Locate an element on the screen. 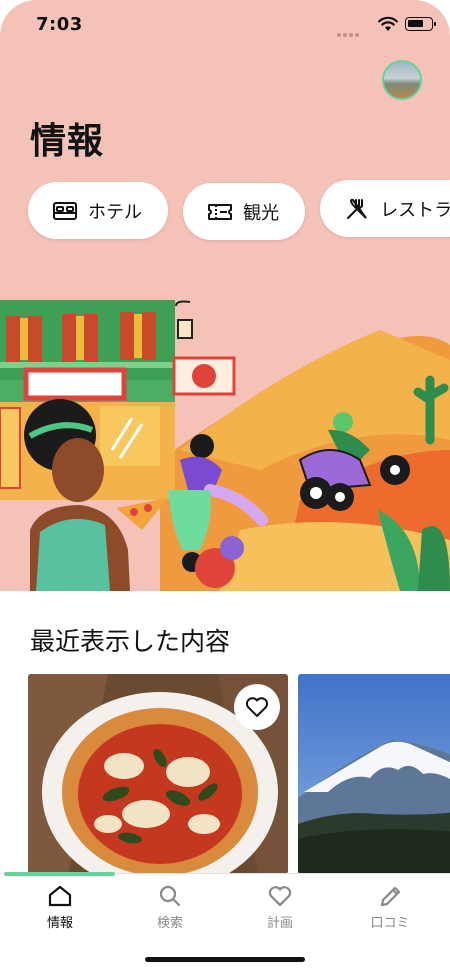  recent-section-title: 最近表示した内容 is located at coordinates (130, 641).